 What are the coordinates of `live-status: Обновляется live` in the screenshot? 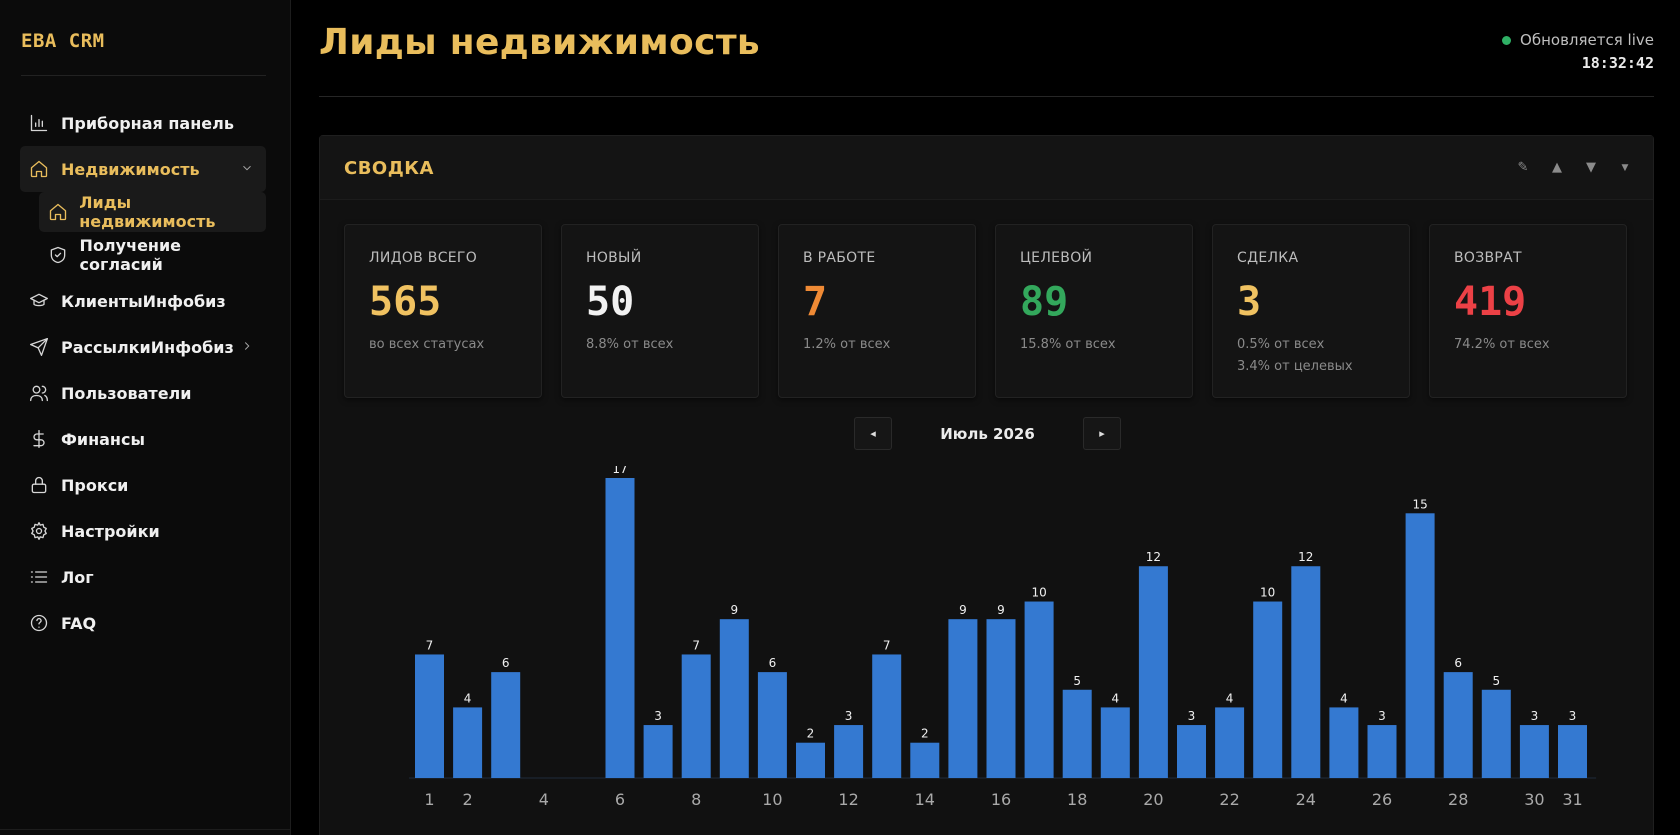 It's located at (1578, 40).